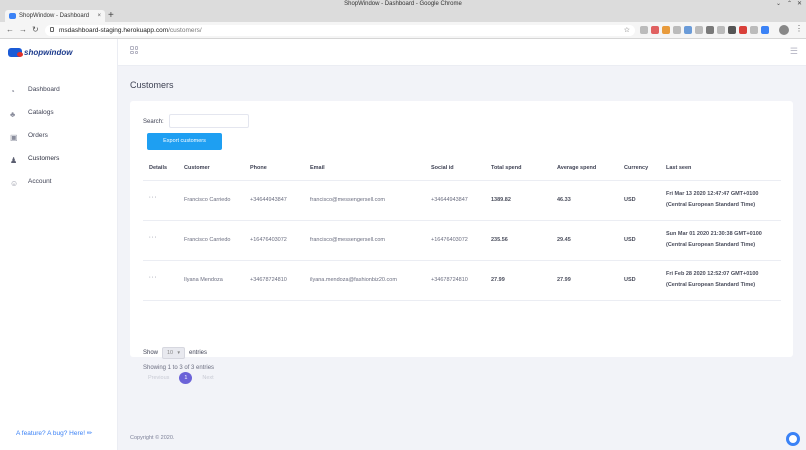 The width and height of the screenshot is (806, 450). I want to click on tab-close-icon: ×, so click(99, 16).